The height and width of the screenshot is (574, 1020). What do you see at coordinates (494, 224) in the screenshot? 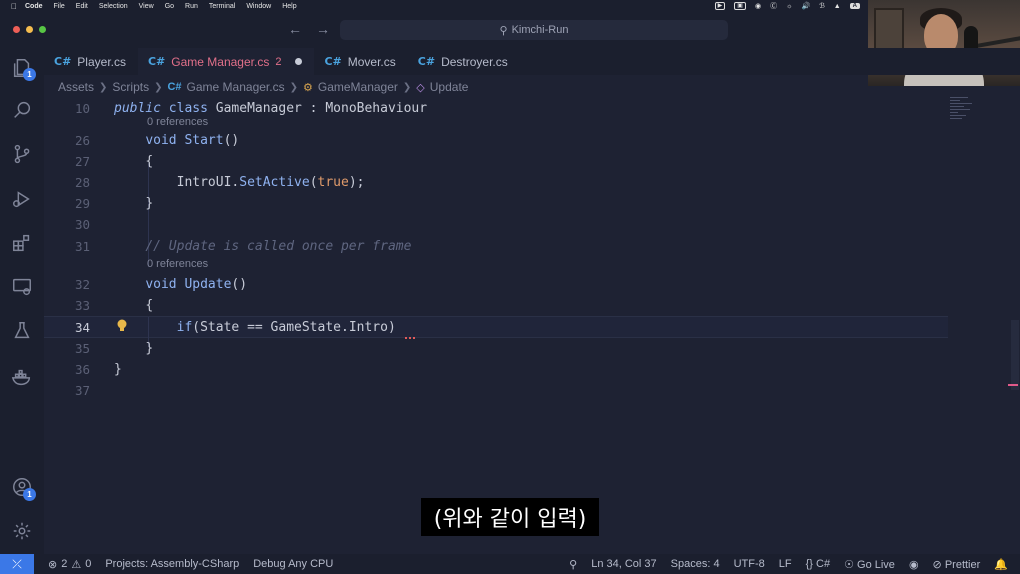
I see `code-line-30: 30` at bounding box center [494, 224].